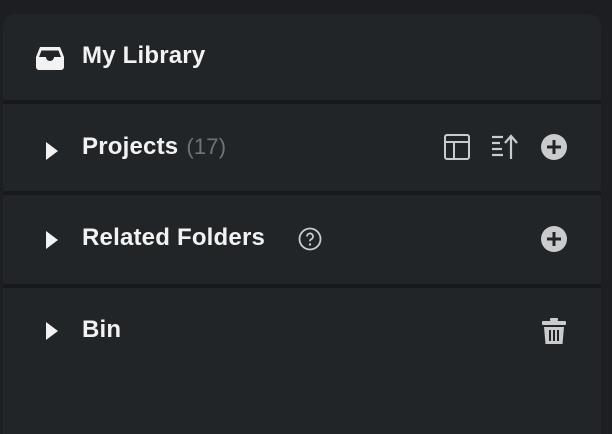 The height and width of the screenshot is (434, 612). Describe the element at coordinates (144, 55) in the screenshot. I see `library-title: My Library` at that location.